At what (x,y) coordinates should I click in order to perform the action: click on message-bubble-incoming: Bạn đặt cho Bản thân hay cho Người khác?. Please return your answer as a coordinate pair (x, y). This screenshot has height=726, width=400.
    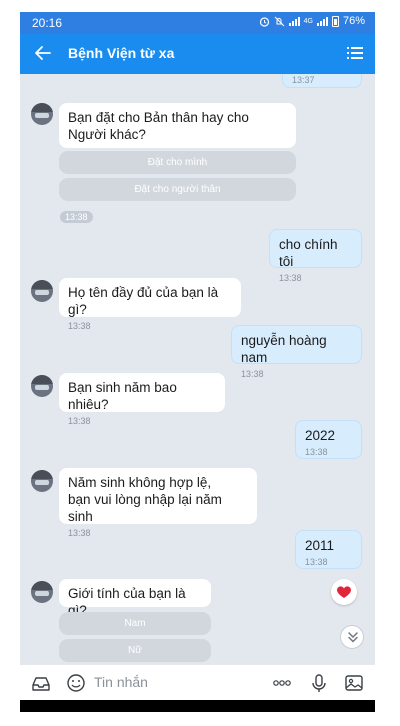
    Looking at the image, I should click on (177, 125).